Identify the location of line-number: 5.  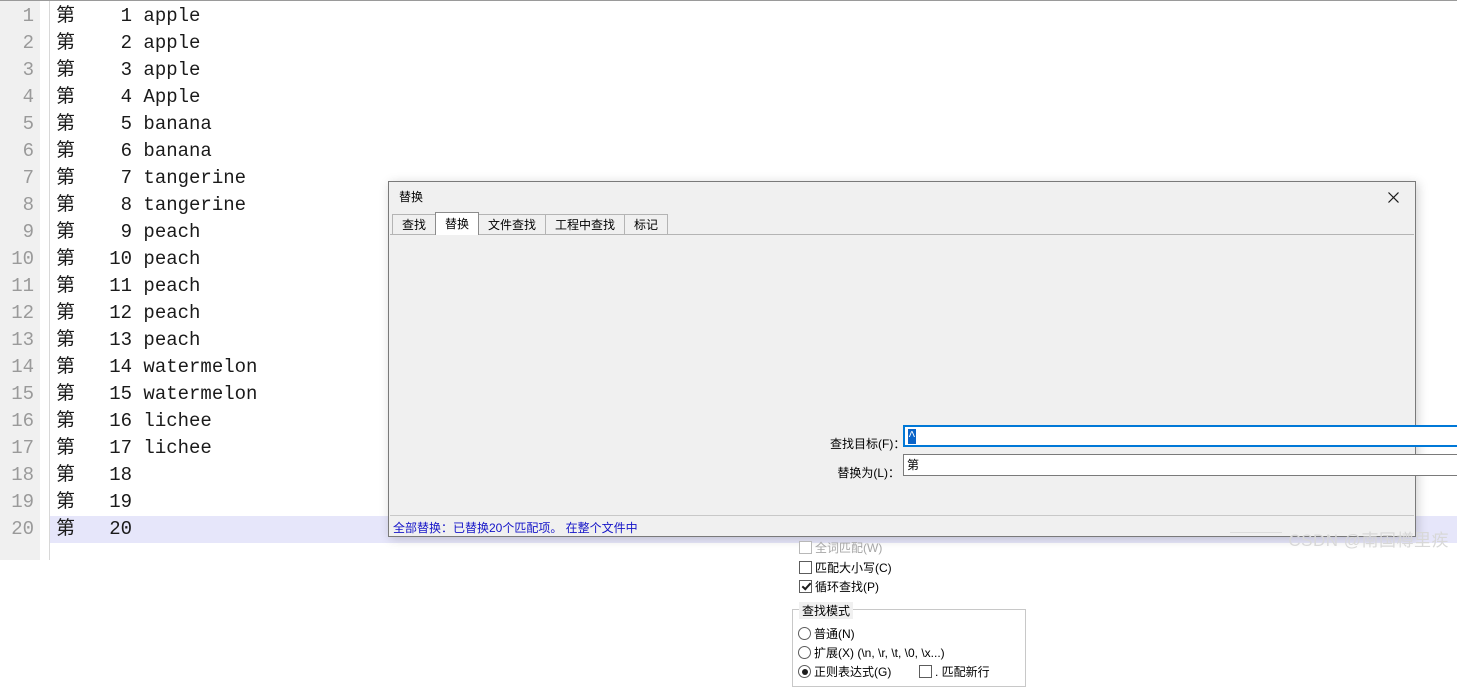
(28, 124).